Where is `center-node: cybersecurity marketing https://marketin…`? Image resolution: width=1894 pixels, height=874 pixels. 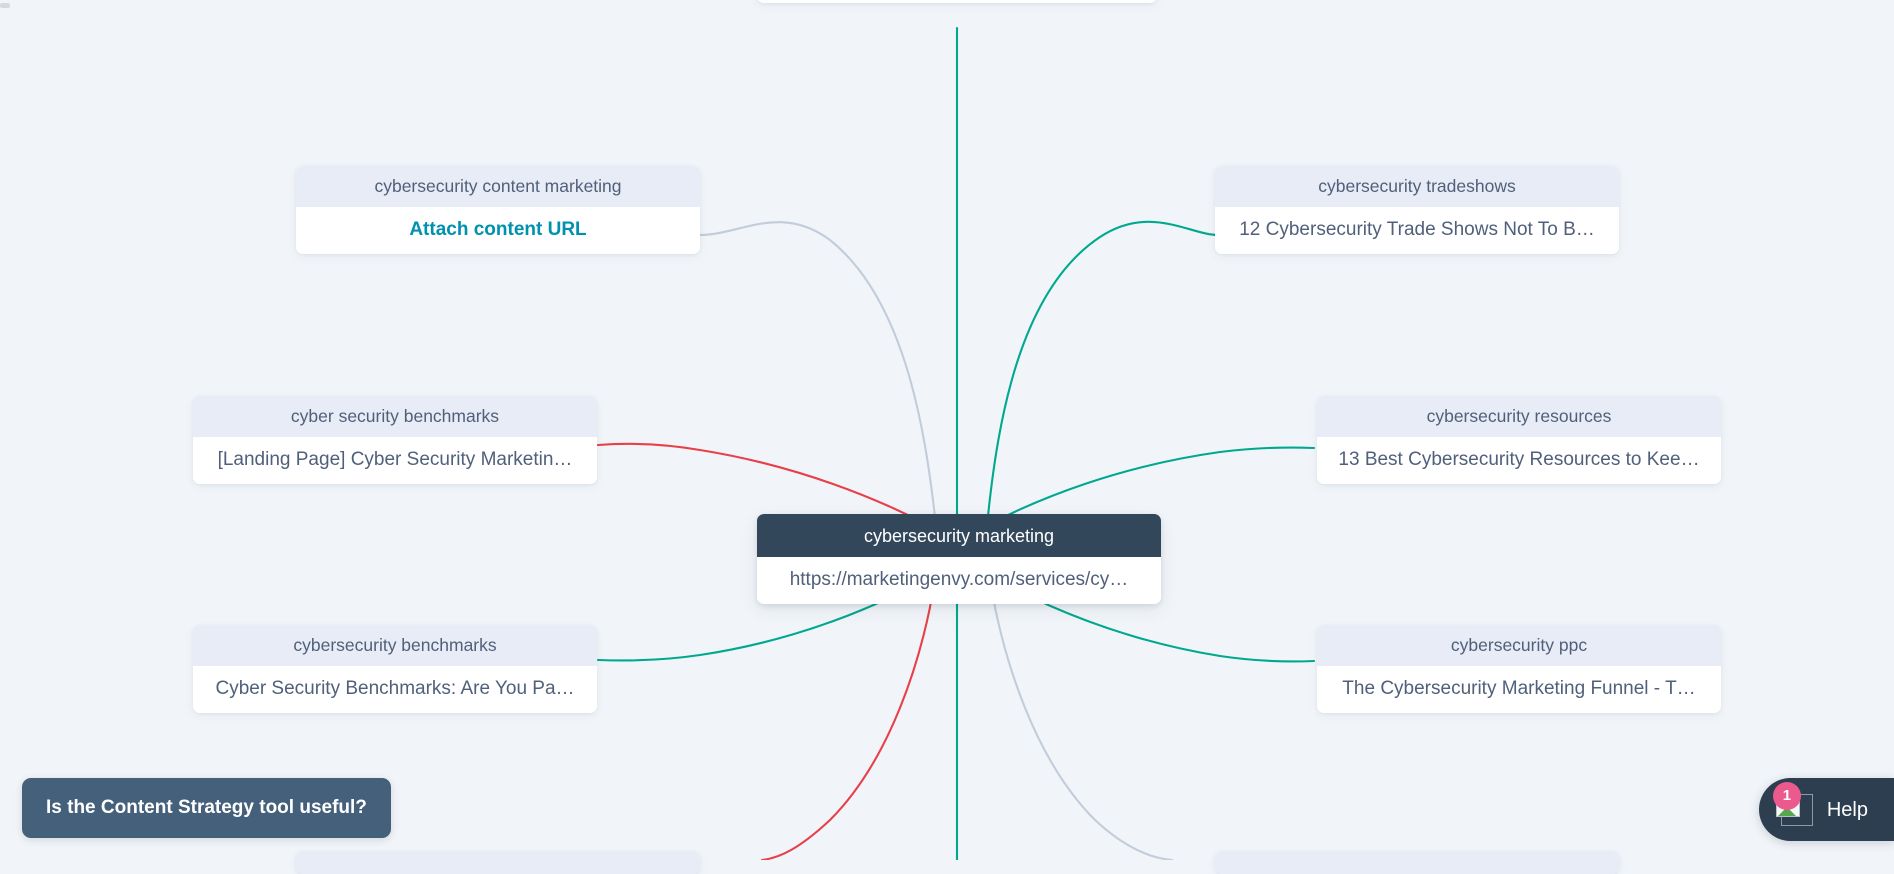 center-node: cybersecurity marketing https://marketin… is located at coordinates (959, 559).